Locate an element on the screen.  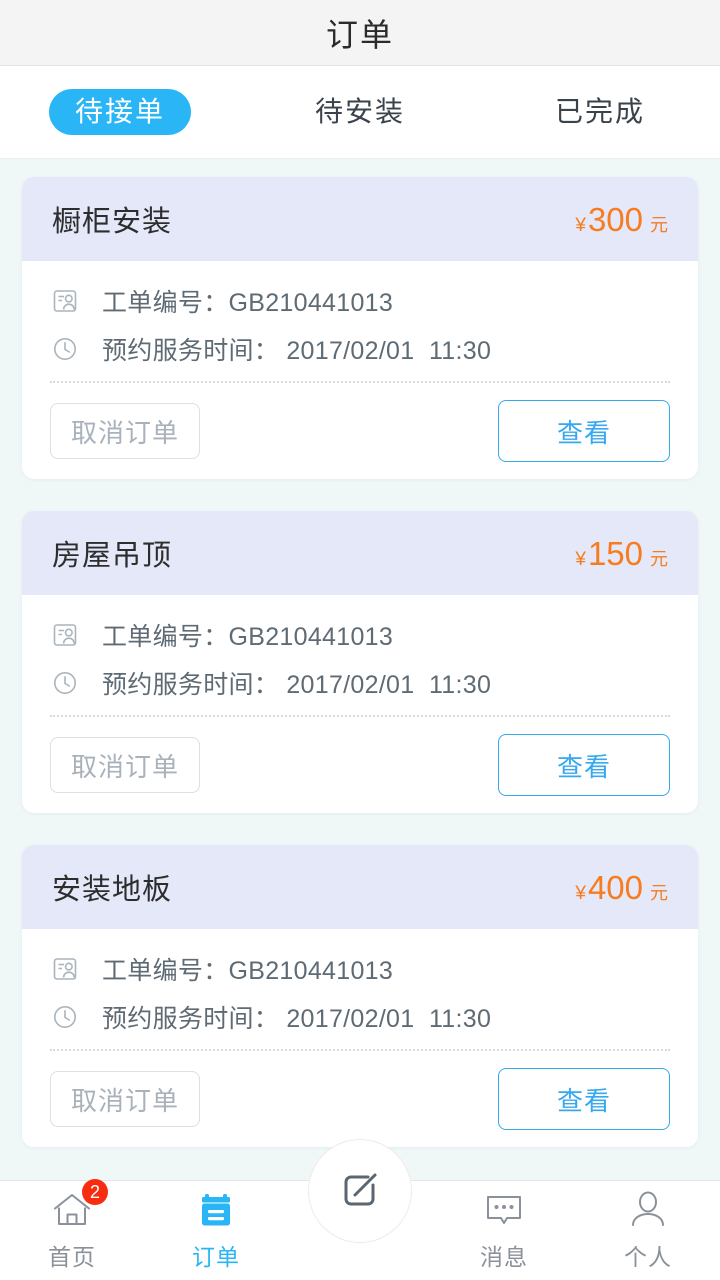
nav-item-home: 2 首页 is located at coordinates (72, 1229).